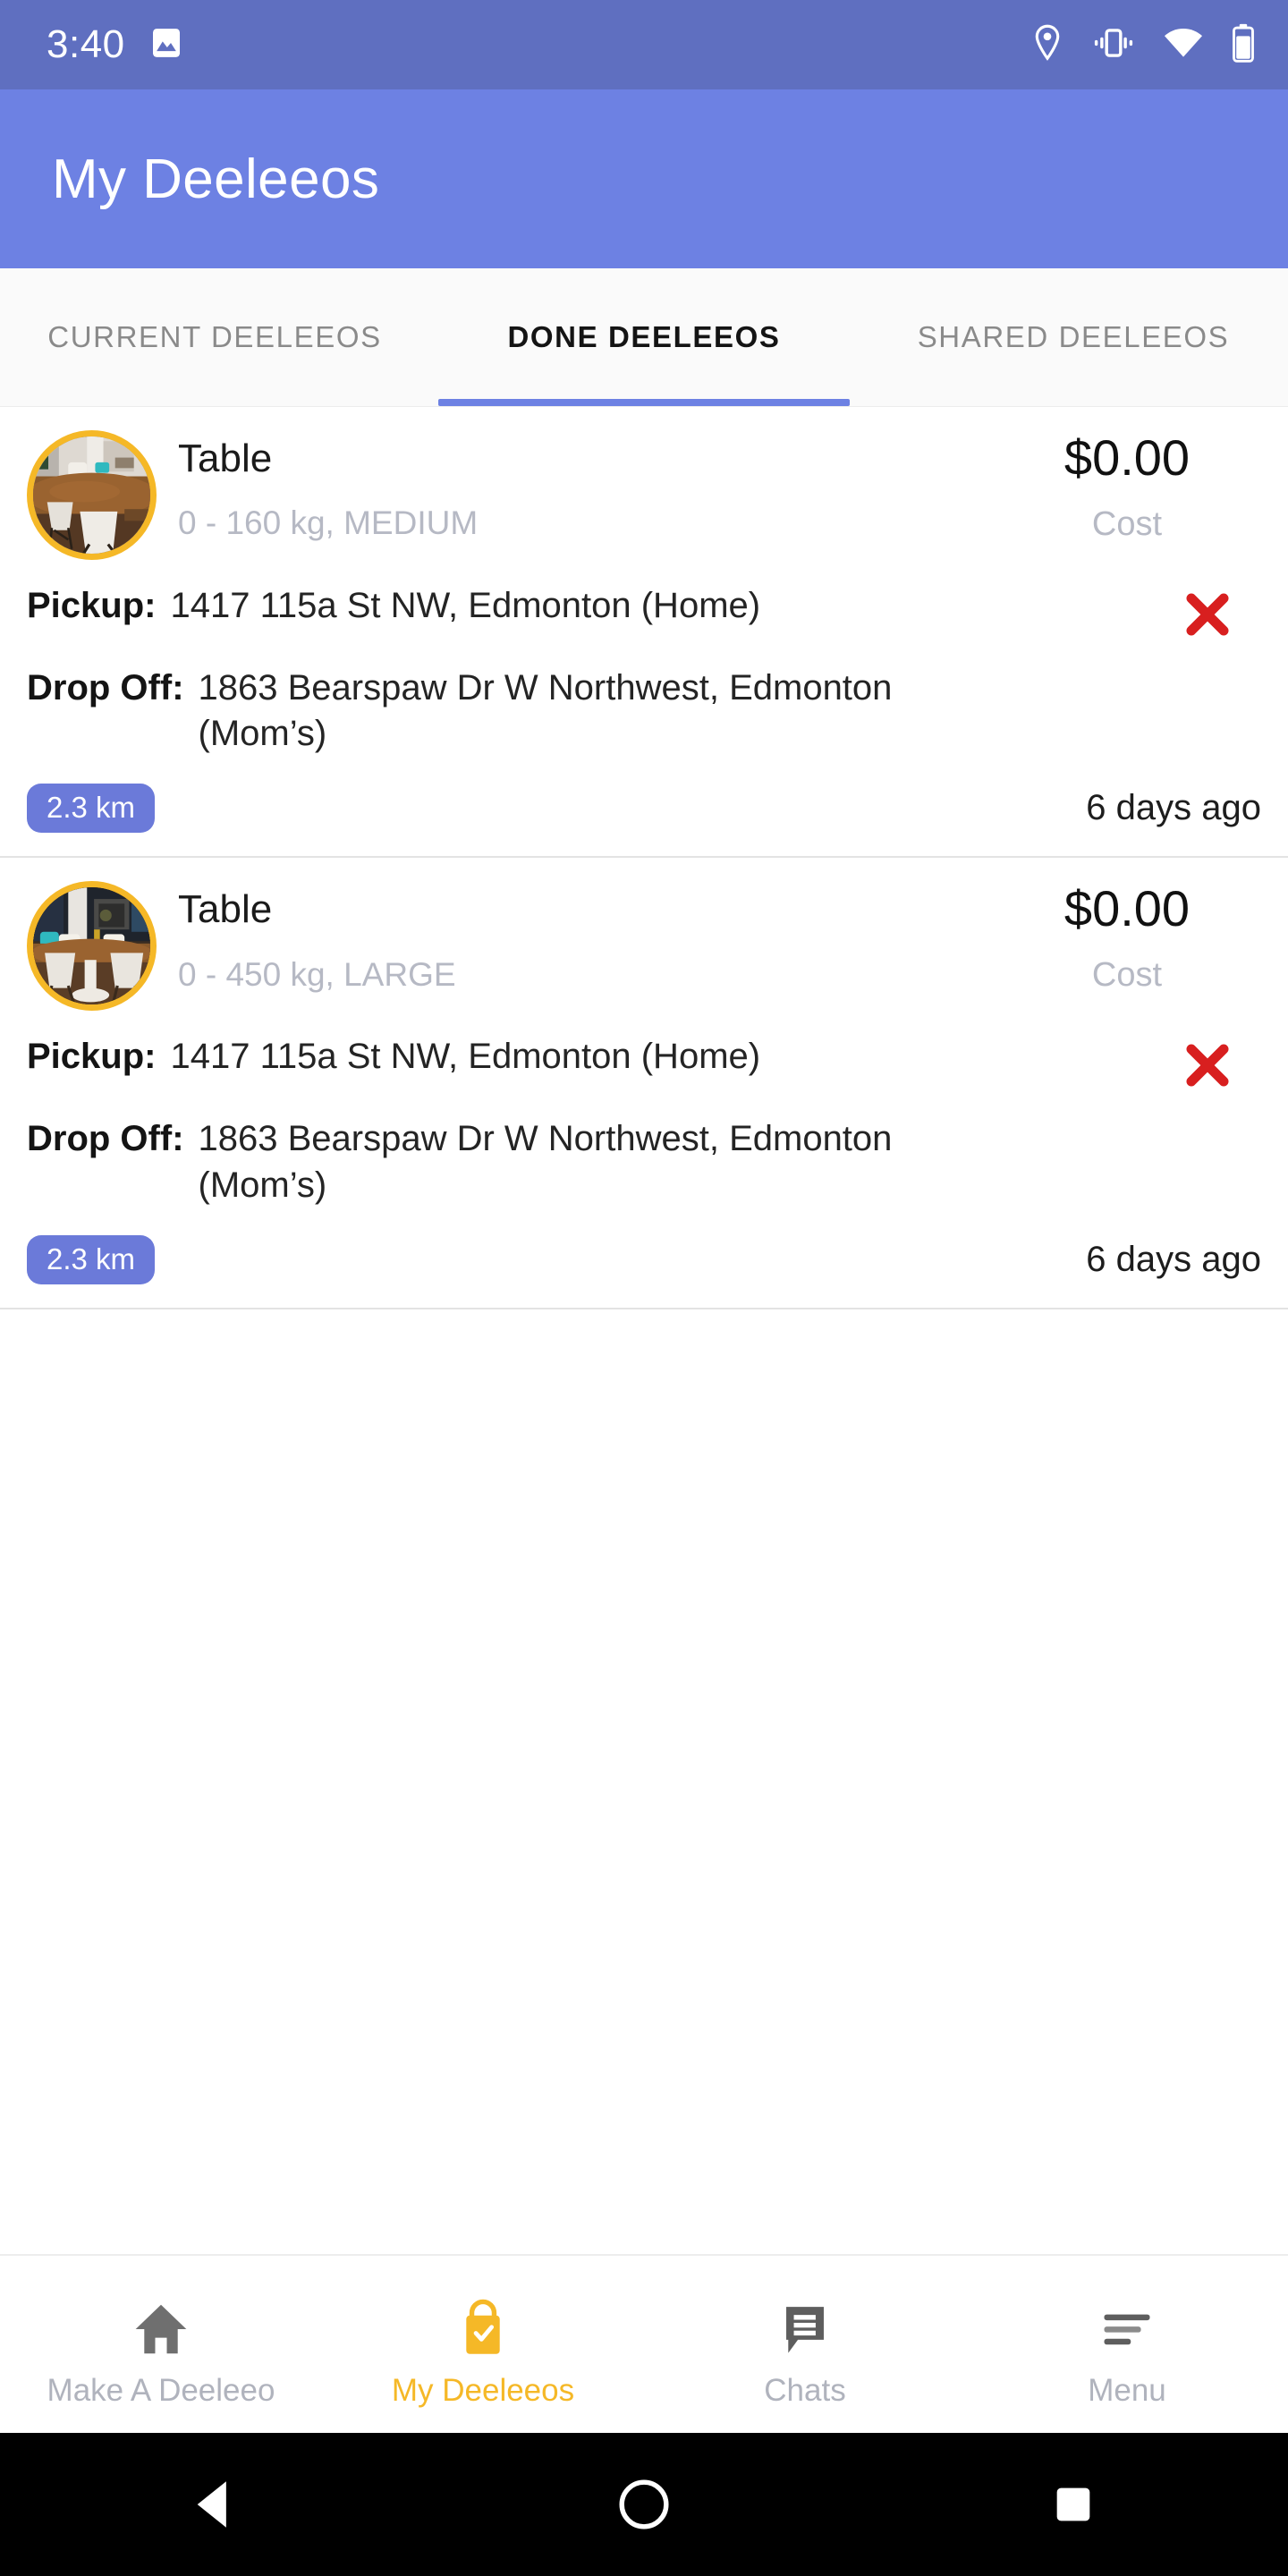 This screenshot has width=1288, height=2576. What do you see at coordinates (1143, 45) in the screenshot?
I see `status-bar-right` at bounding box center [1143, 45].